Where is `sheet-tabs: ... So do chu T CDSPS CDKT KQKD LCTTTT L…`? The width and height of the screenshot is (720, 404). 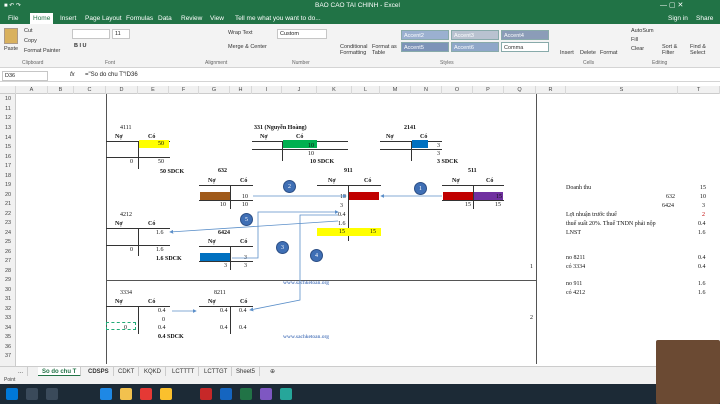 sheet-tabs: ... So do chu T CDSPS CDKT KQKD LCTTTT L… is located at coordinates (360, 371).